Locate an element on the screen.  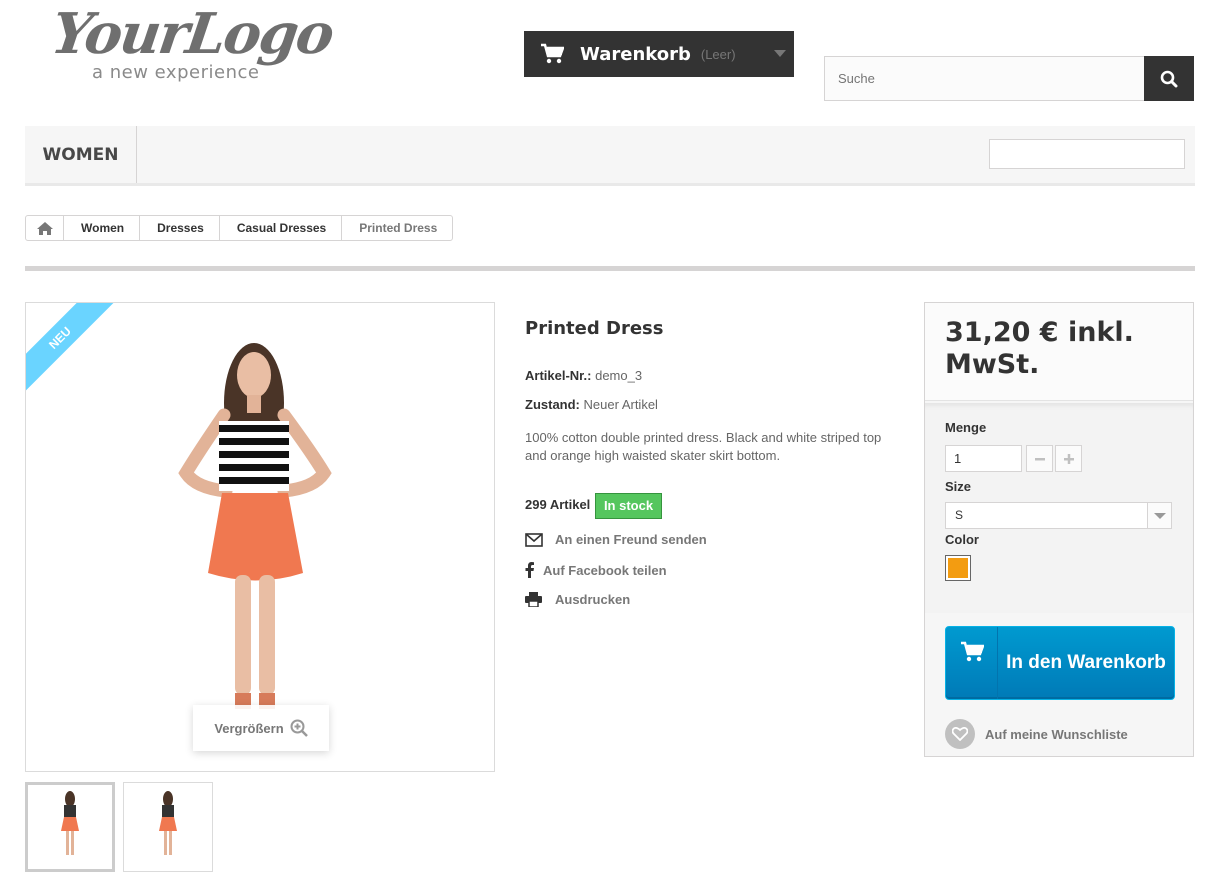
product-title: Printed Dress is located at coordinates (594, 328).